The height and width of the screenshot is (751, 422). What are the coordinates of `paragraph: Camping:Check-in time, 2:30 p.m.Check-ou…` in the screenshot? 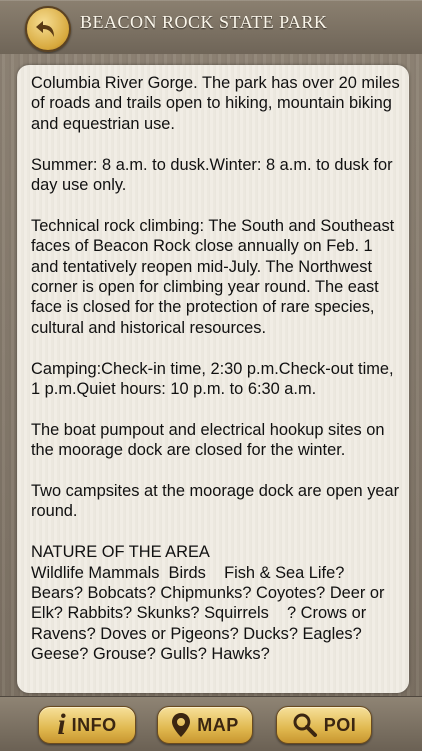 It's located at (215, 379).